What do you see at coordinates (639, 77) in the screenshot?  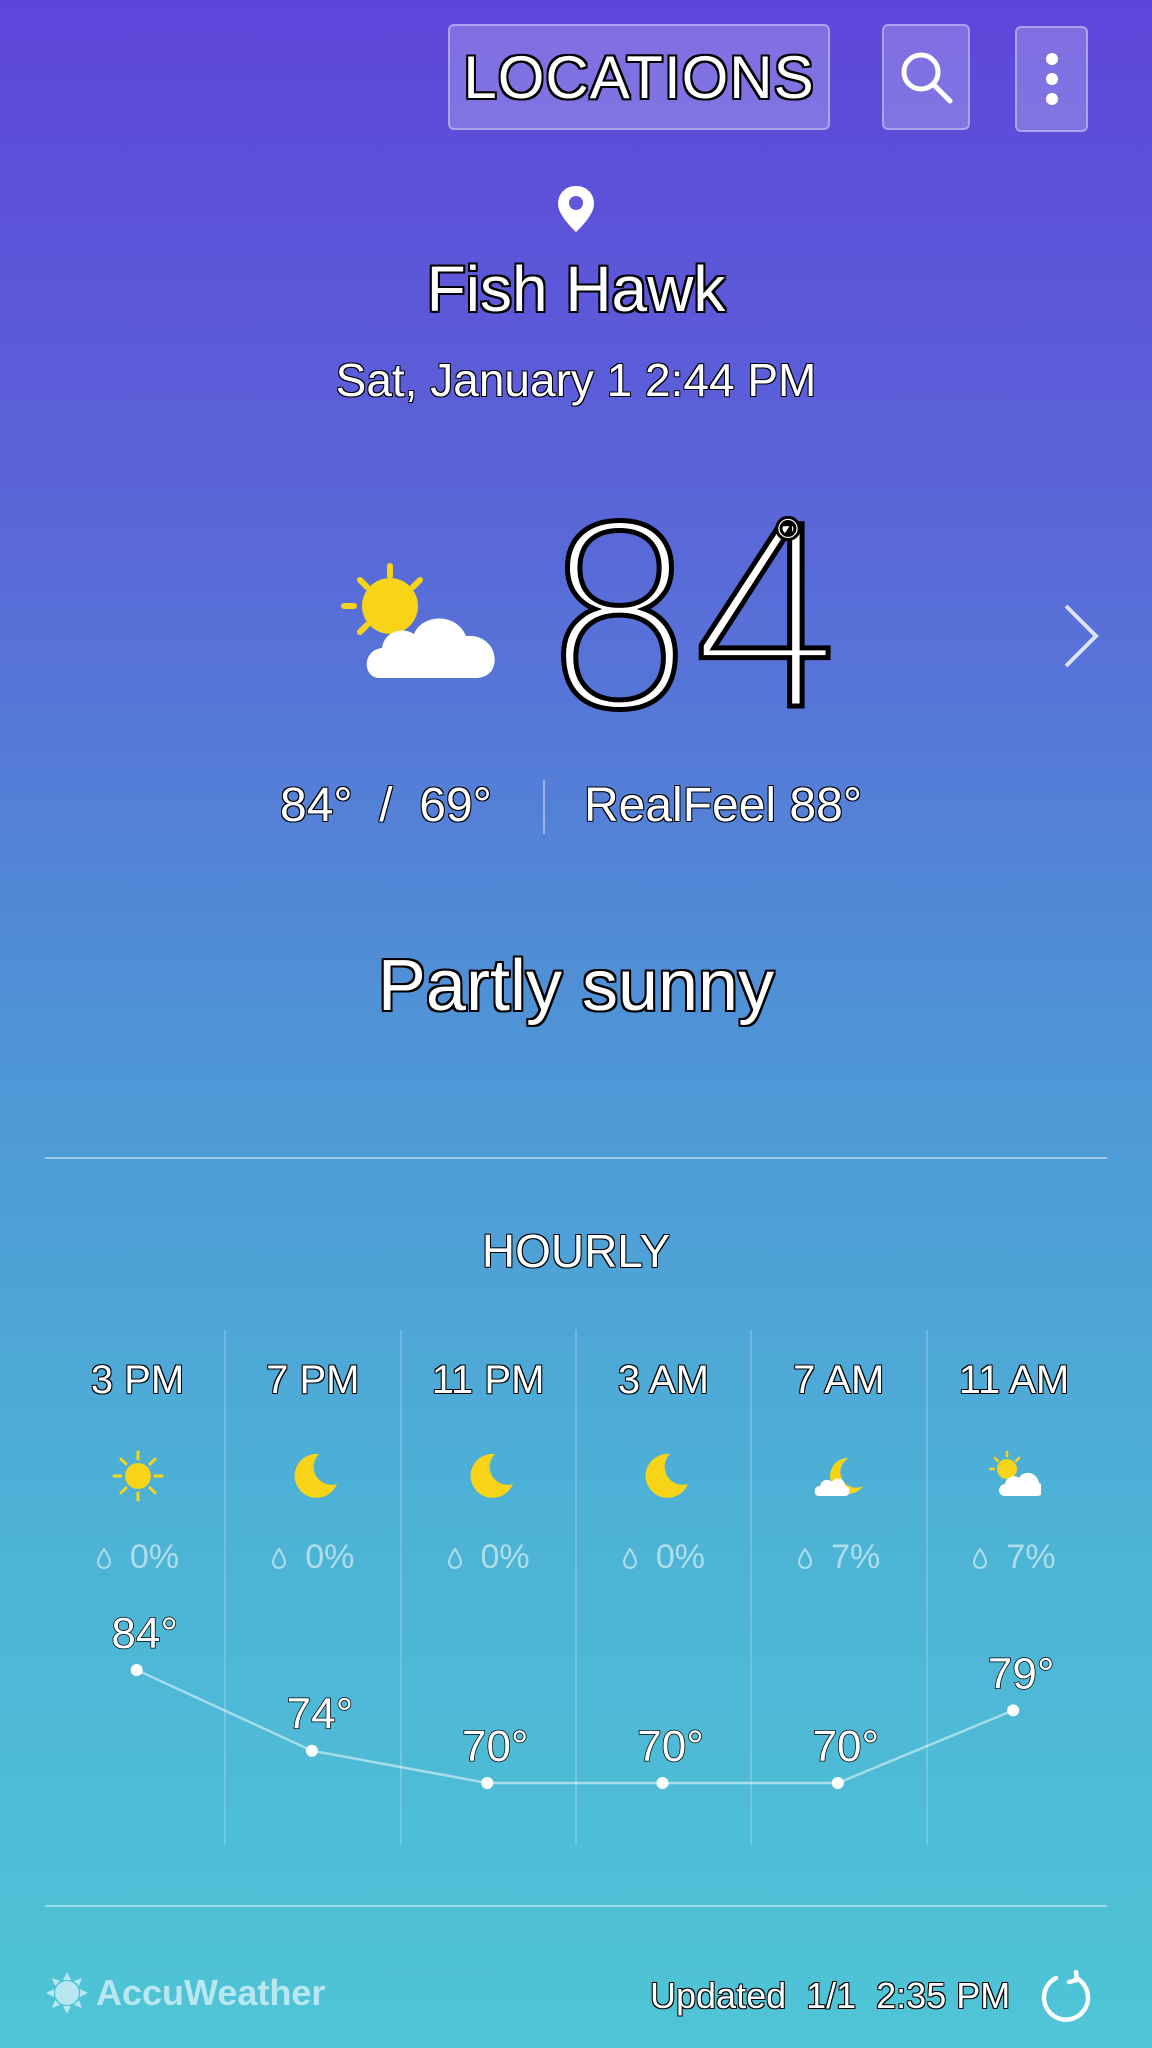 I see `locations-button: LOCATIONS` at bounding box center [639, 77].